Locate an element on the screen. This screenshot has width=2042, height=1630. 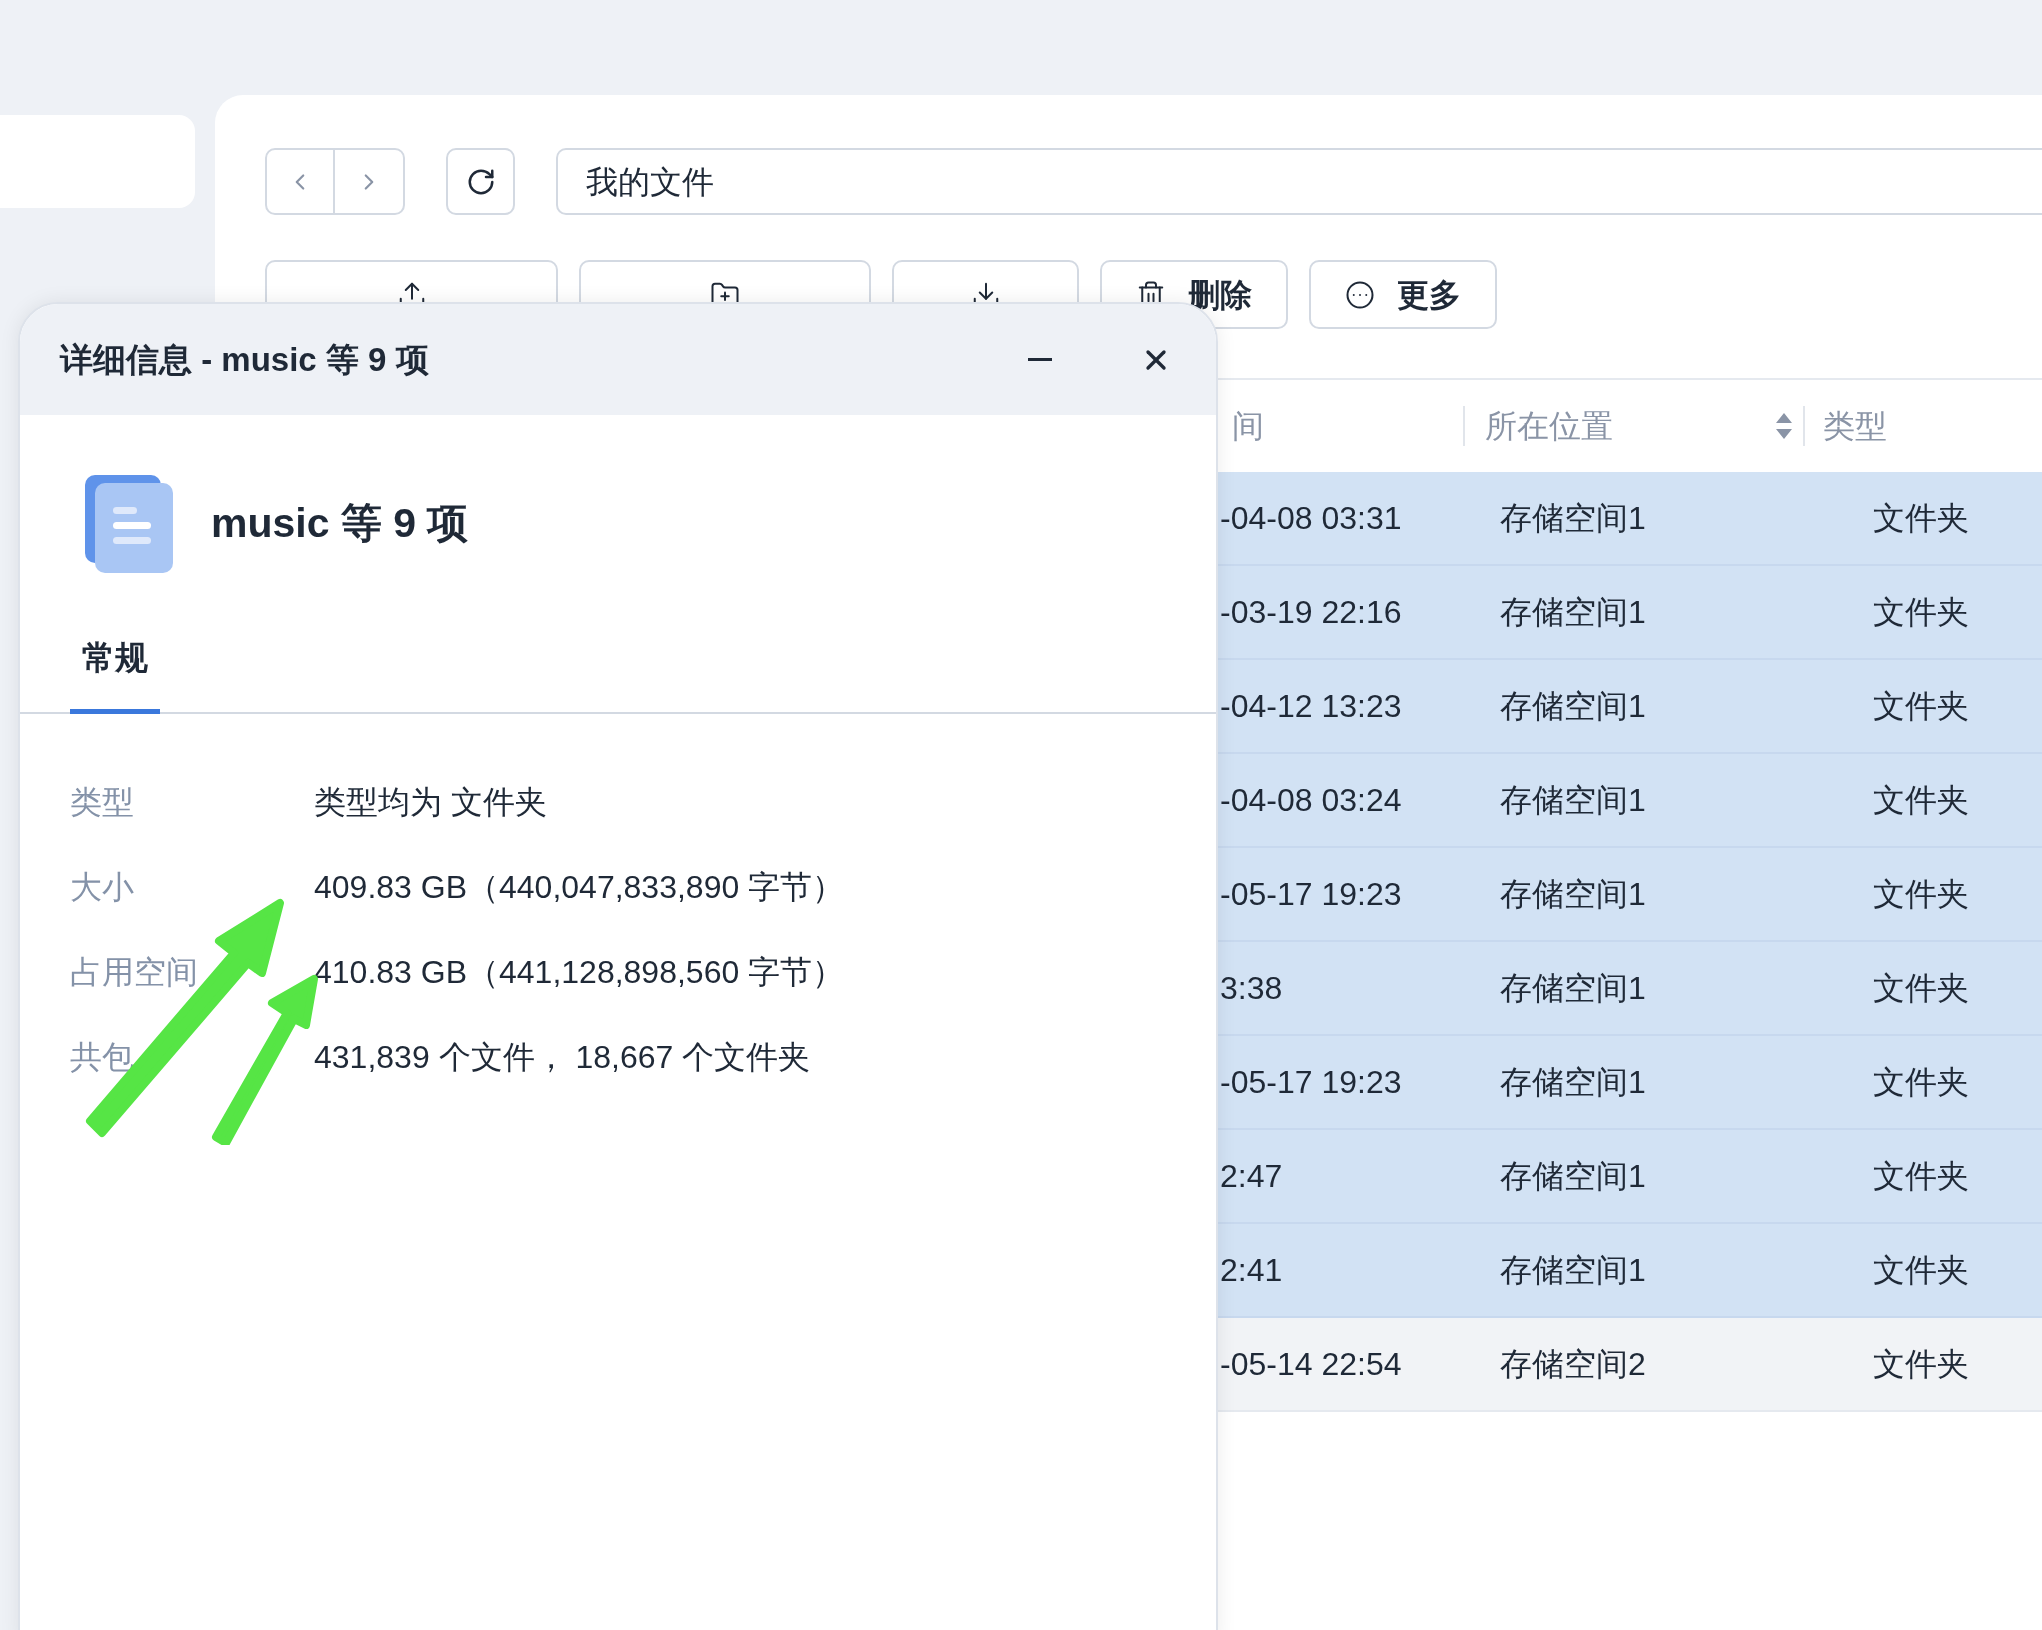
property-label: 大小 is located at coordinates (102, 887).